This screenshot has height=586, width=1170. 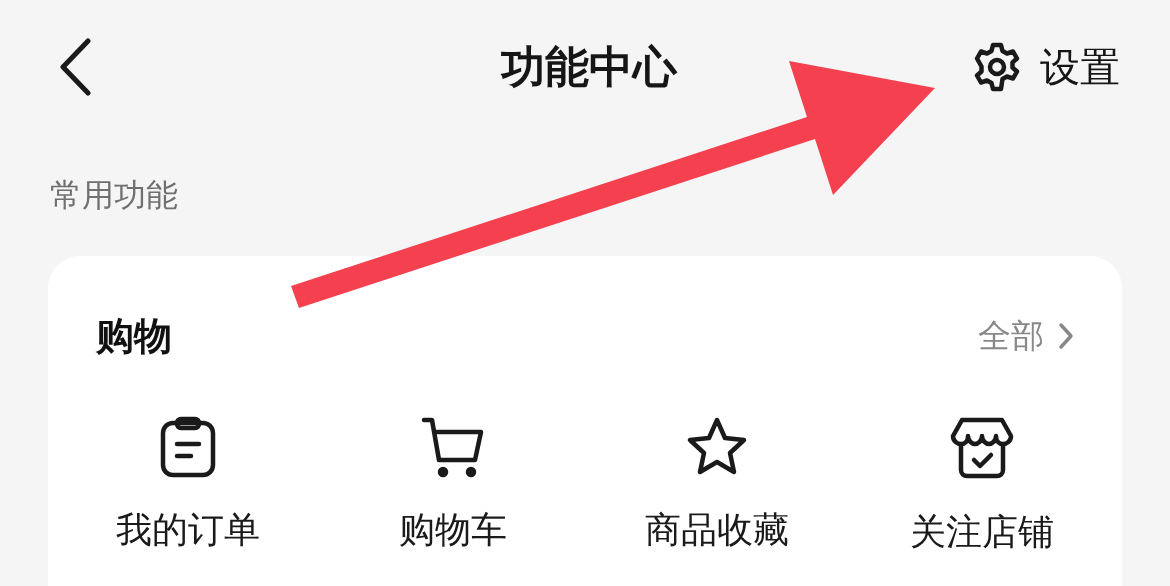 What do you see at coordinates (1026, 336) in the screenshot?
I see `view-all-link: 全部` at bounding box center [1026, 336].